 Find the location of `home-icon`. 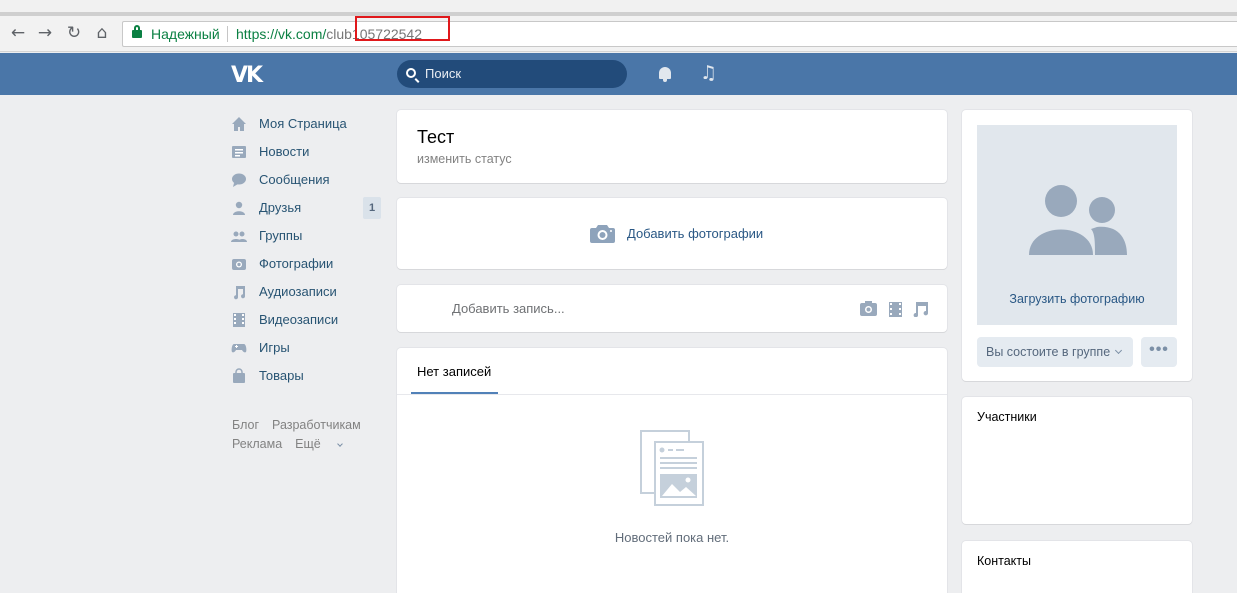

home-icon is located at coordinates (239, 124).